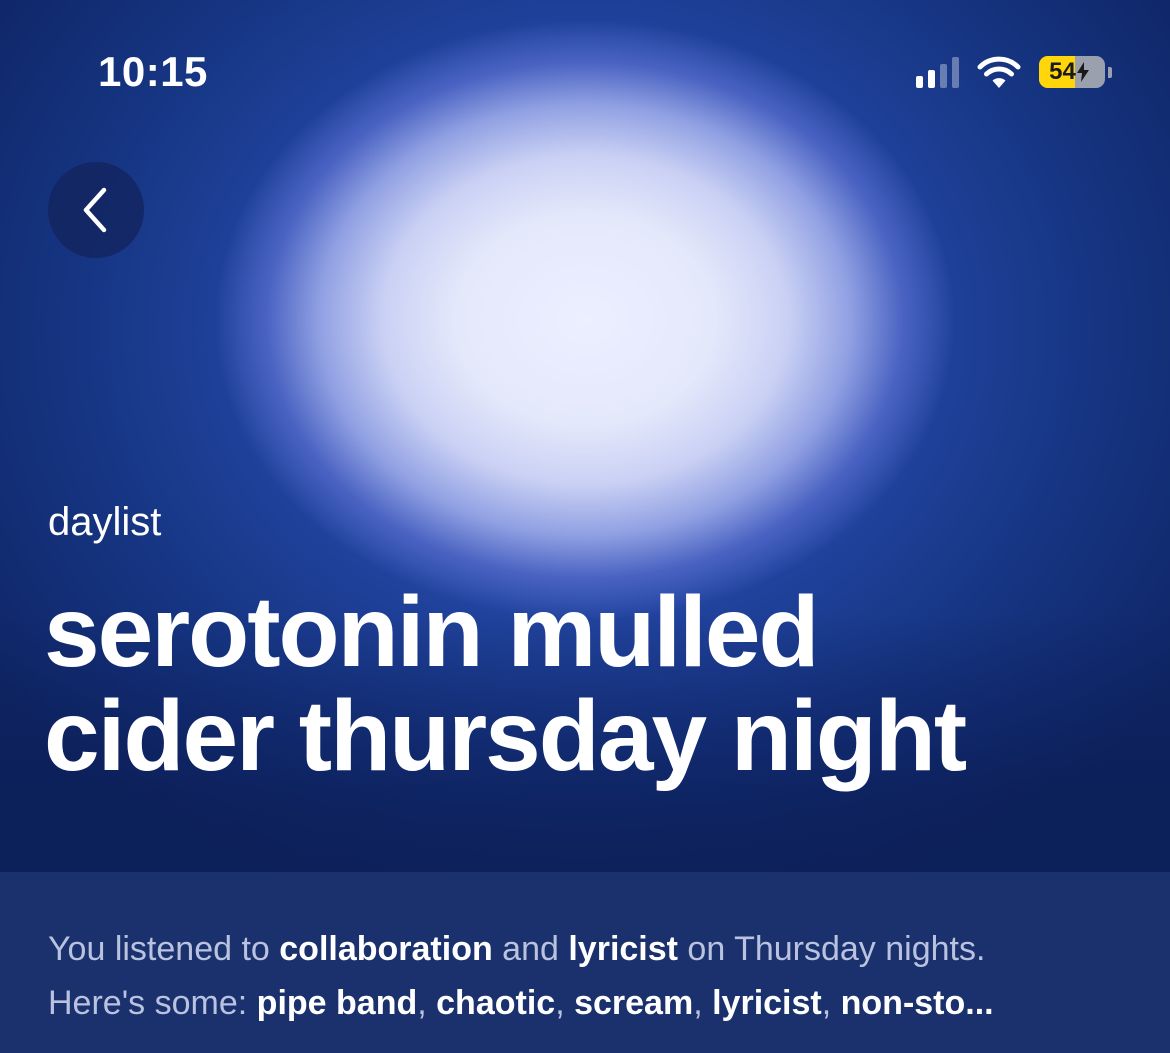 This screenshot has height=1053, width=1170. I want to click on description-text: You listened to, so click(164, 949).